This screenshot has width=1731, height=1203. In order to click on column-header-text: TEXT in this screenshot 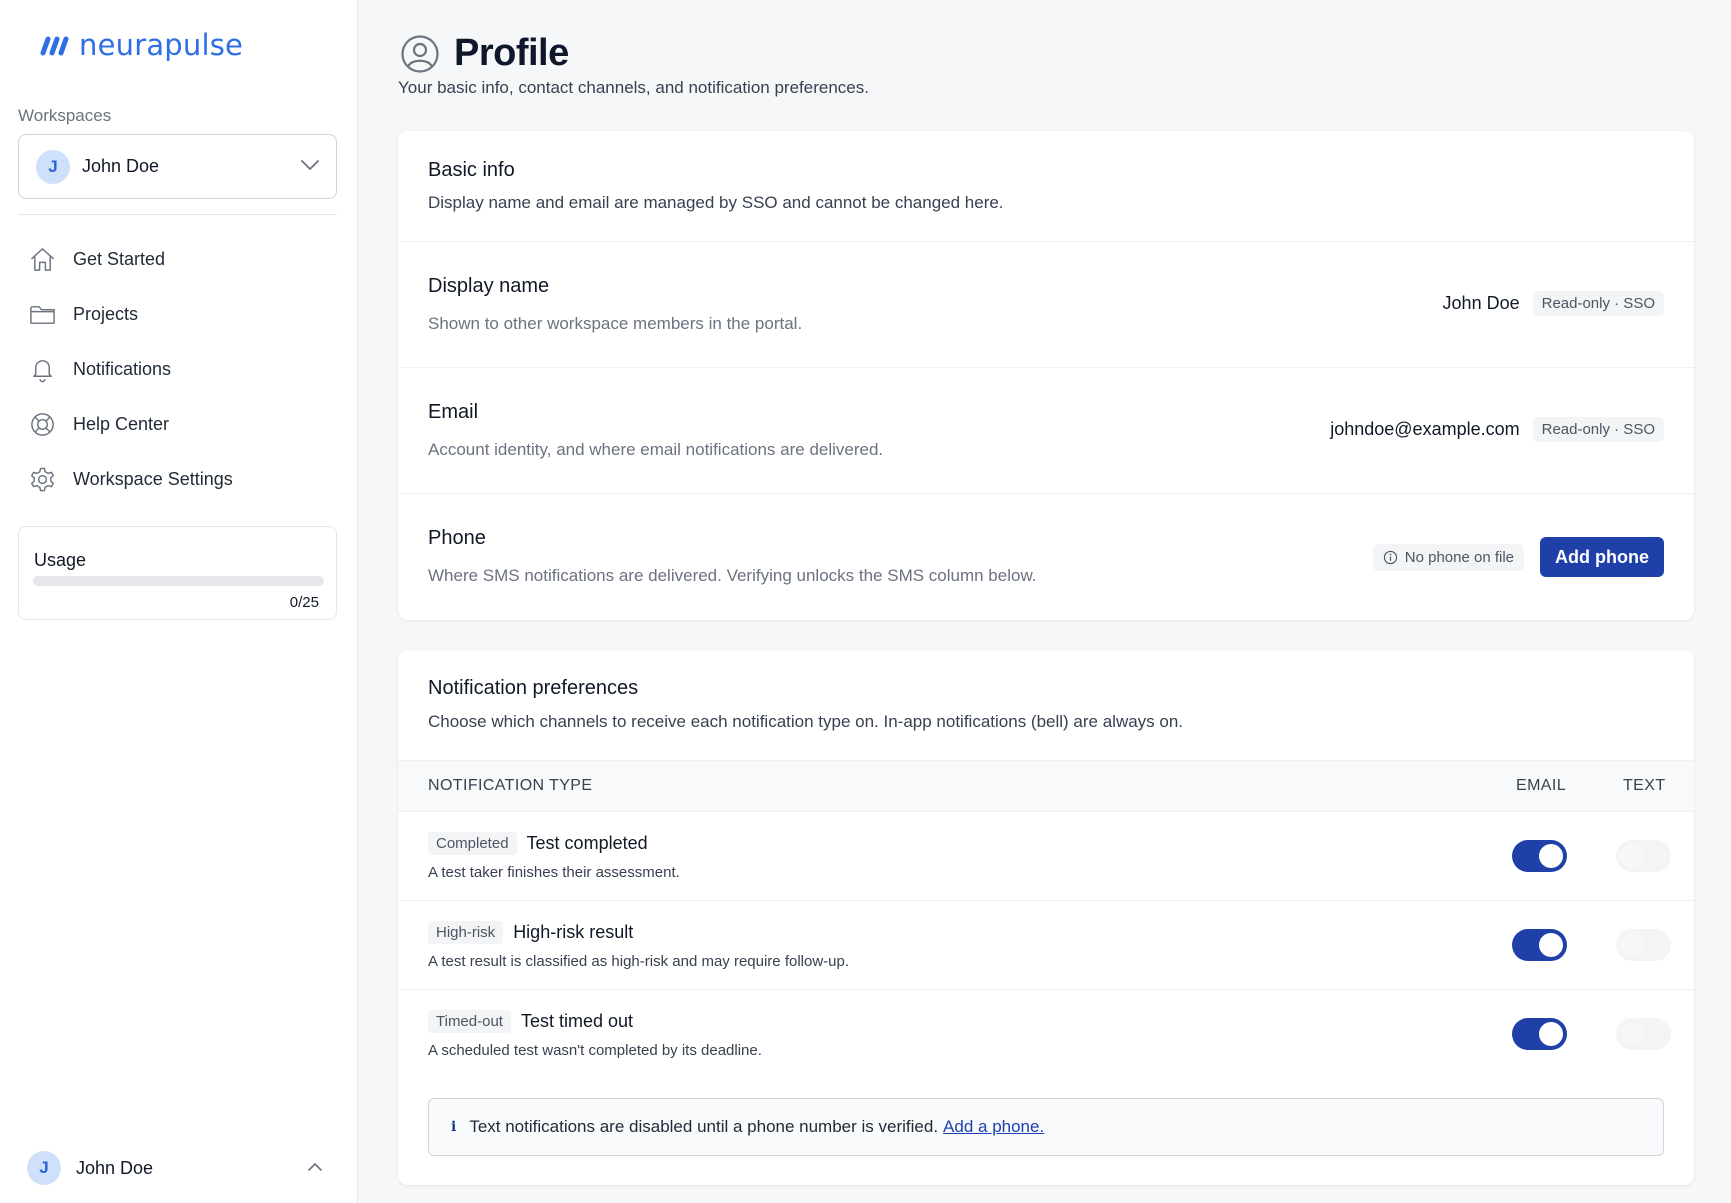, I will do `click(1644, 785)`.